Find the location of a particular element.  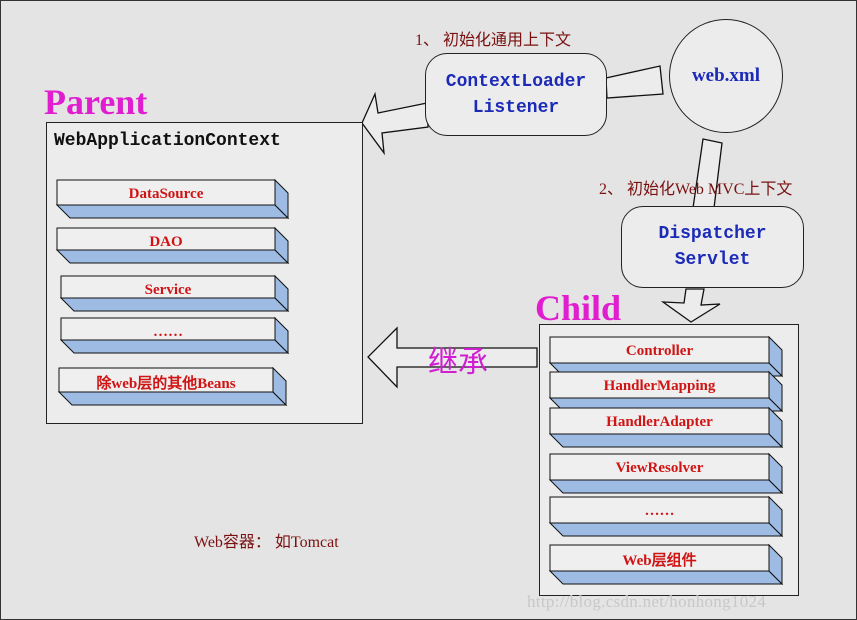

child-bean-0: Controller is located at coordinates (666, 356).